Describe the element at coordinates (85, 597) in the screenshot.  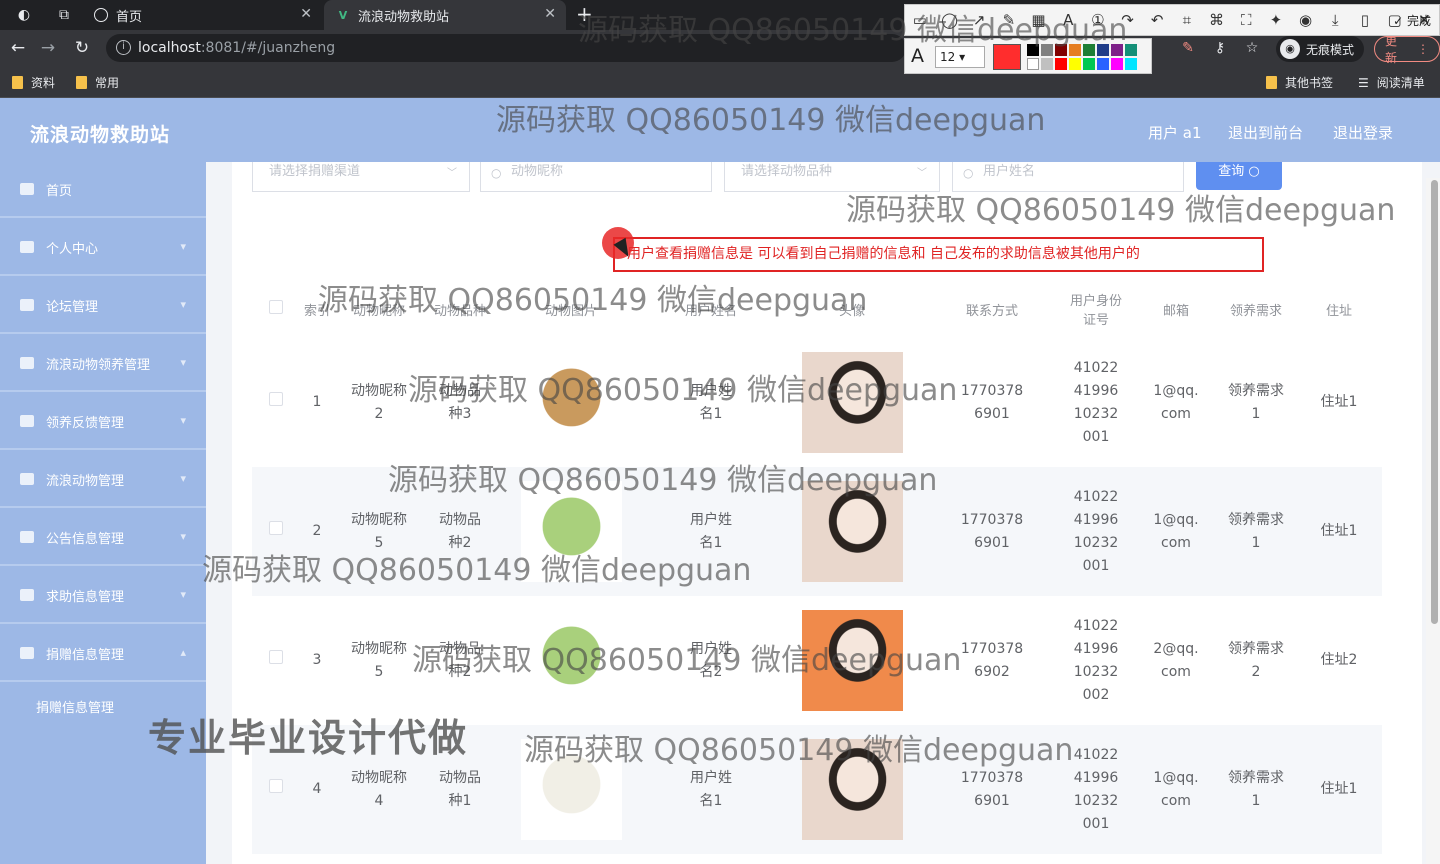
I see `sidebar-item-label: 求助信息管理` at that location.